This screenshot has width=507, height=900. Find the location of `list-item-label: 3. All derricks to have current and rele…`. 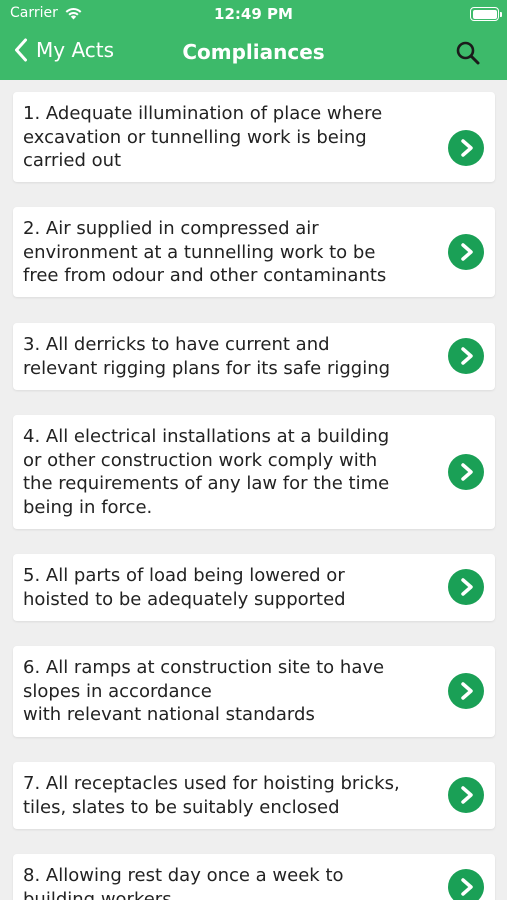

list-item-label: 3. All derricks to have current and rele… is located at coordinates (207, 356).